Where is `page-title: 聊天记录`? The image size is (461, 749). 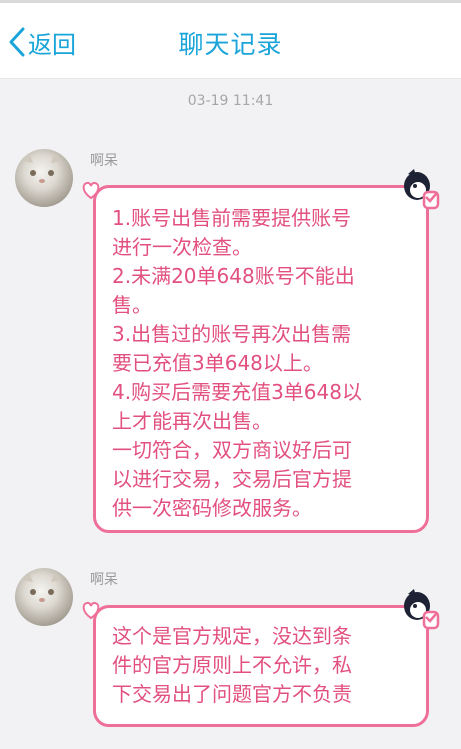 page-title: 聊天记录 is located at coordinates (230, 44).